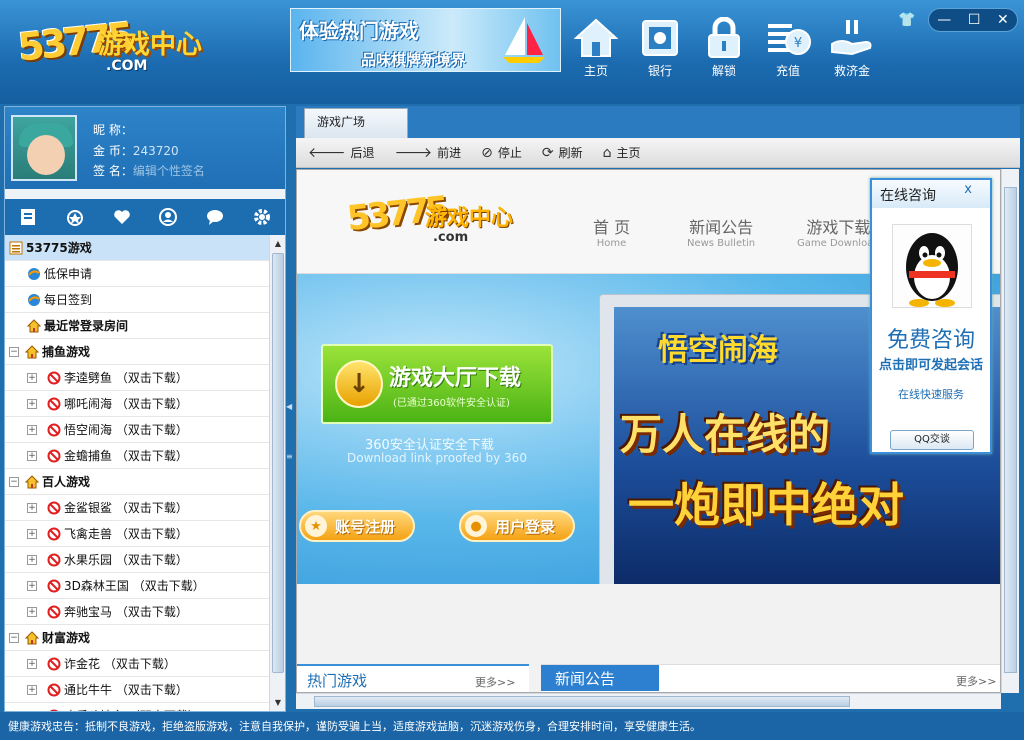 This screenshot has height=740, width=1024. I want to click on site-logo: 53775 游戏中心 .com, so click(441, 223).